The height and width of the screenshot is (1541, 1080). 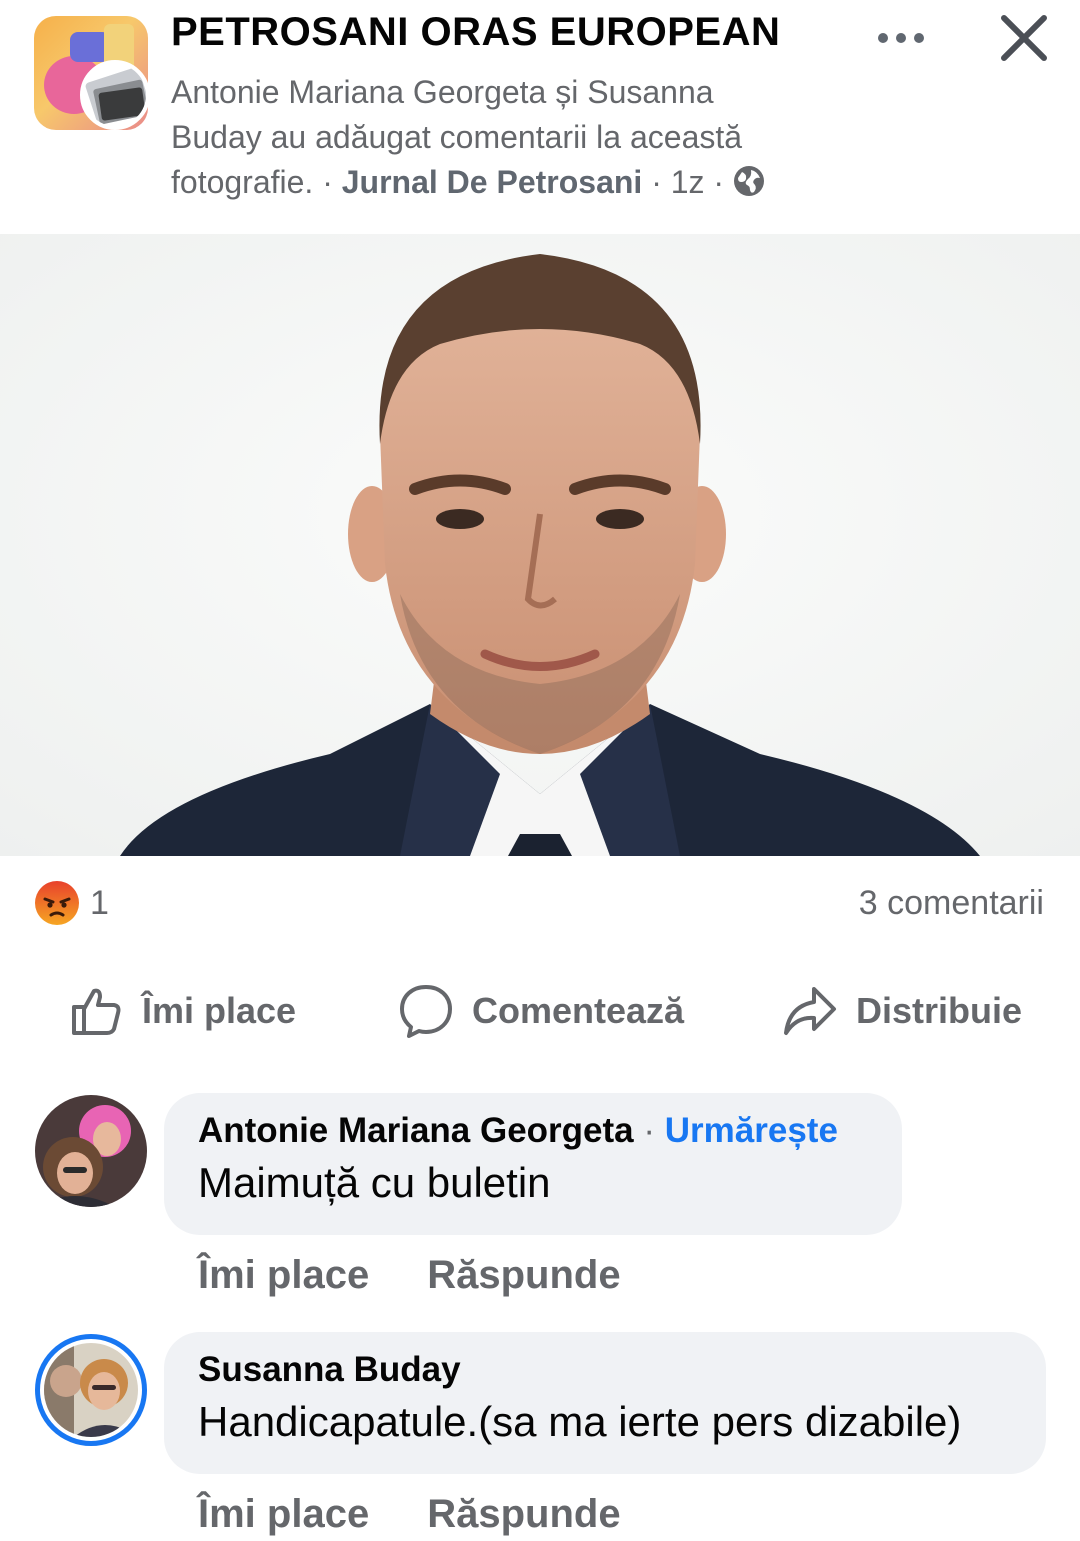 What do you see at coordinates (492, 182) in the screenshot?
I see `source-page-link: Jurnal De Petrosani` at bounding box center [492, 182].